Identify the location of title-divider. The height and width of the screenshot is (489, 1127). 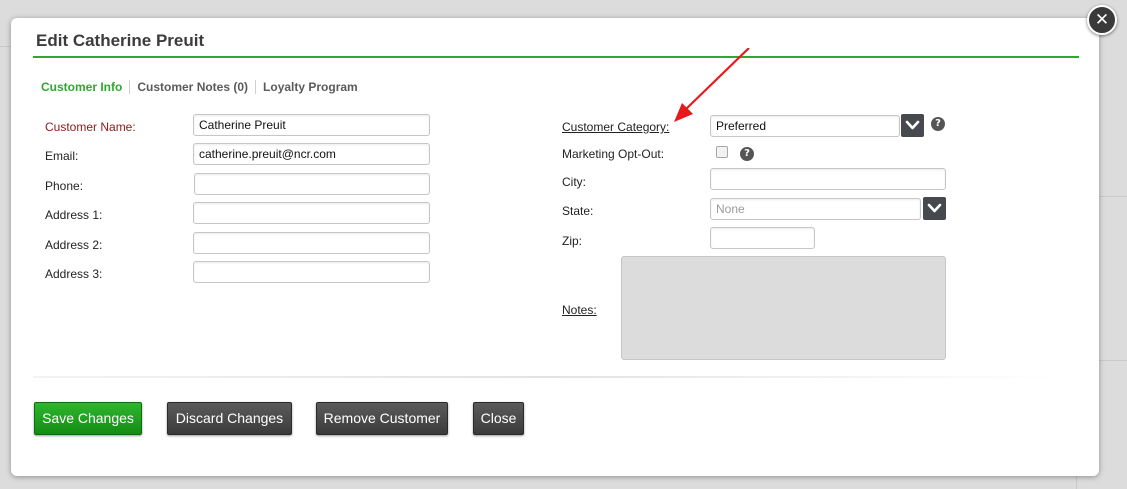
(556, 57).